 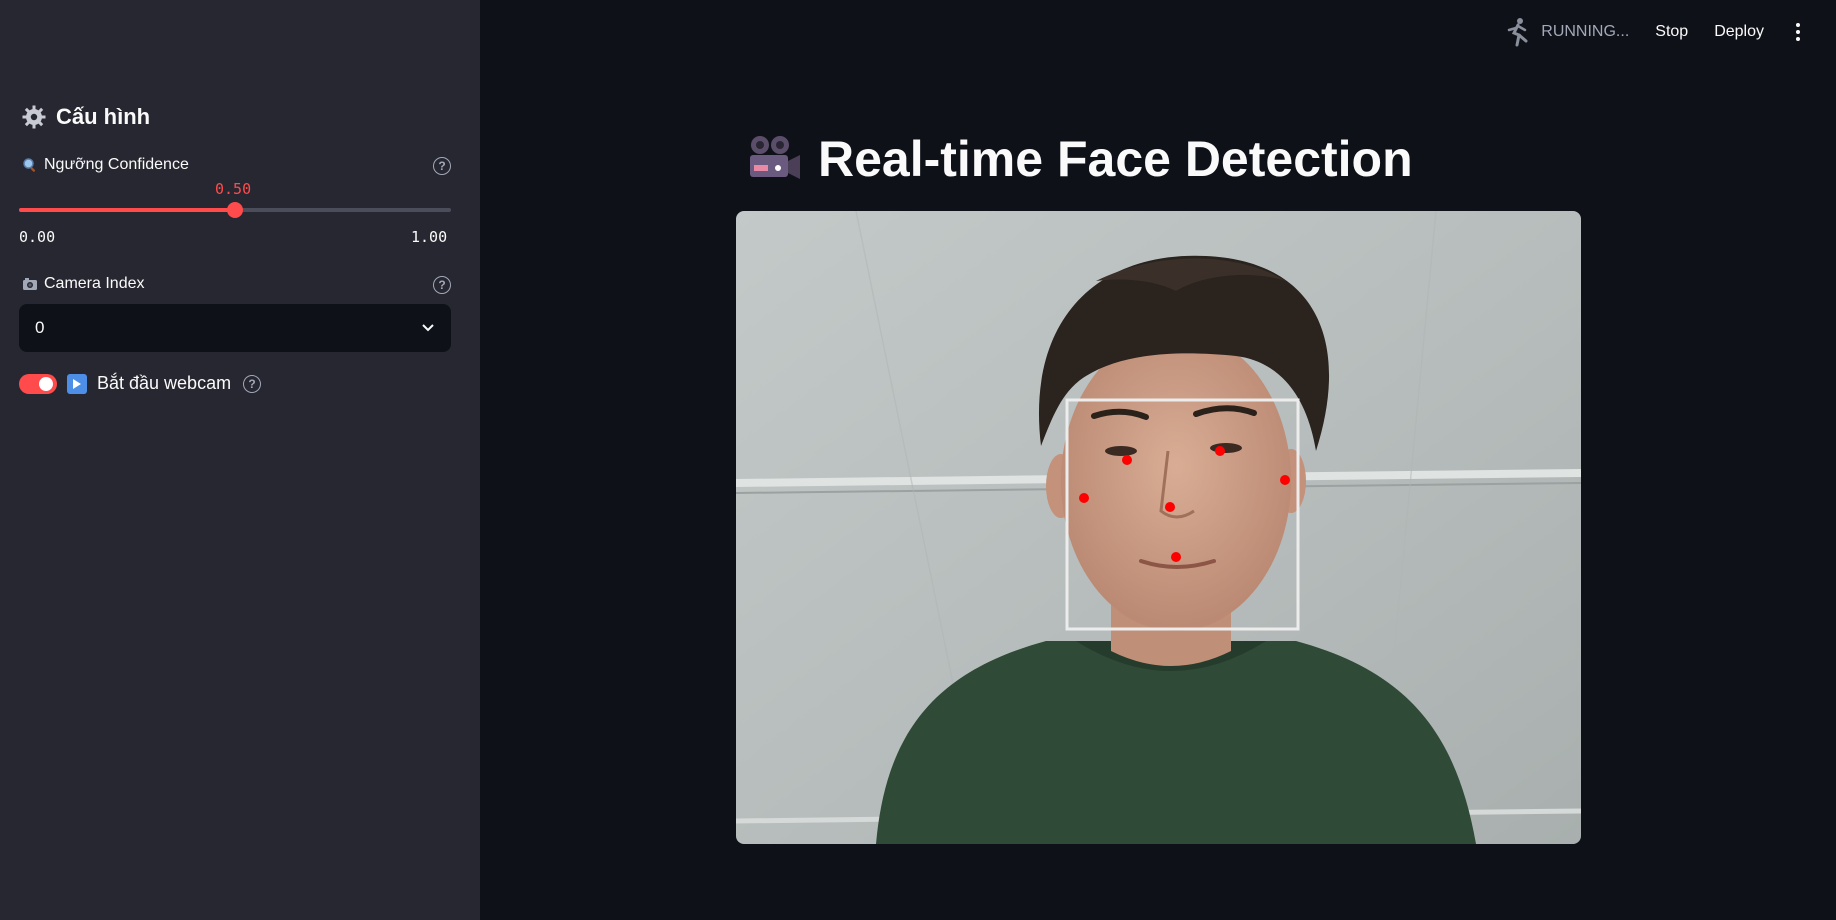 What do you see at coordinates (94, 283) in the screenshot?
I see `camera-label-text: Camera Index` at bounding box center [94, 283].